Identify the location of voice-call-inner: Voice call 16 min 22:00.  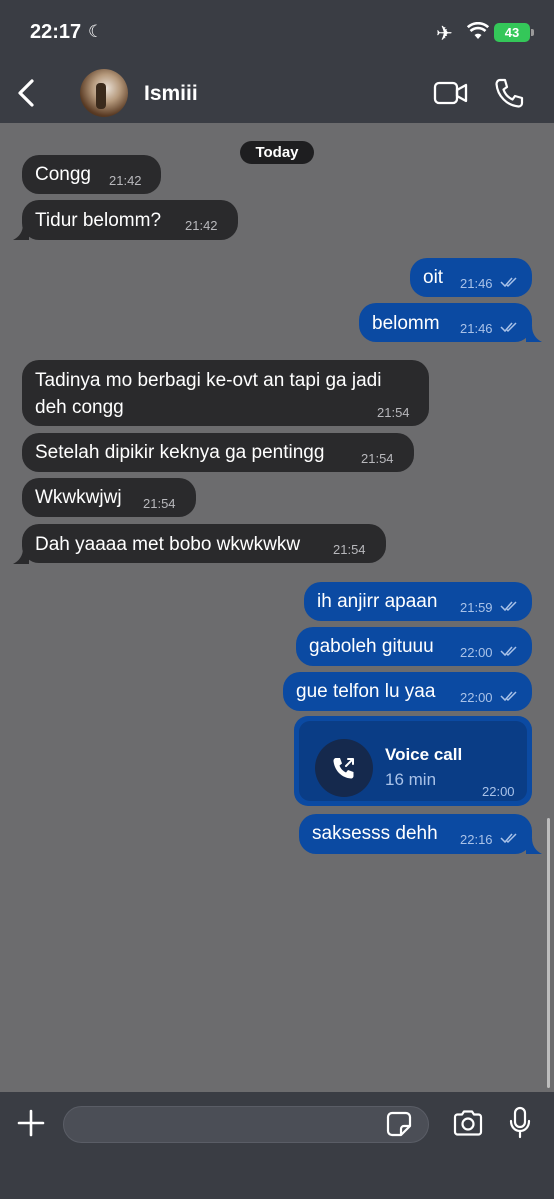
(413, 761).